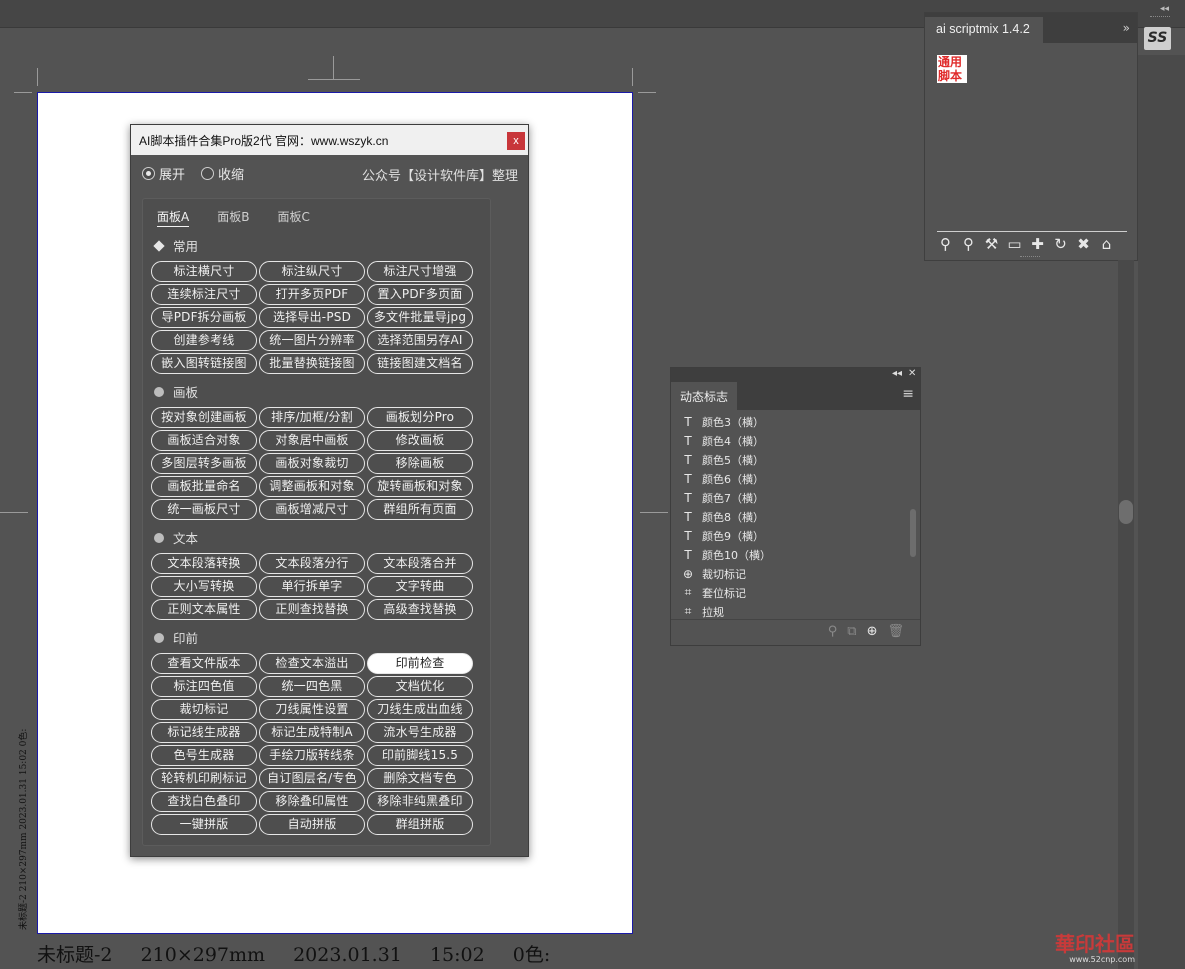 The width and height of the screenshot is (1185, 969). What do you see at coordinates (312, 663) in the screenshot?
I see `script-button: 检查文本溢出` at bounding box center [312, 663].